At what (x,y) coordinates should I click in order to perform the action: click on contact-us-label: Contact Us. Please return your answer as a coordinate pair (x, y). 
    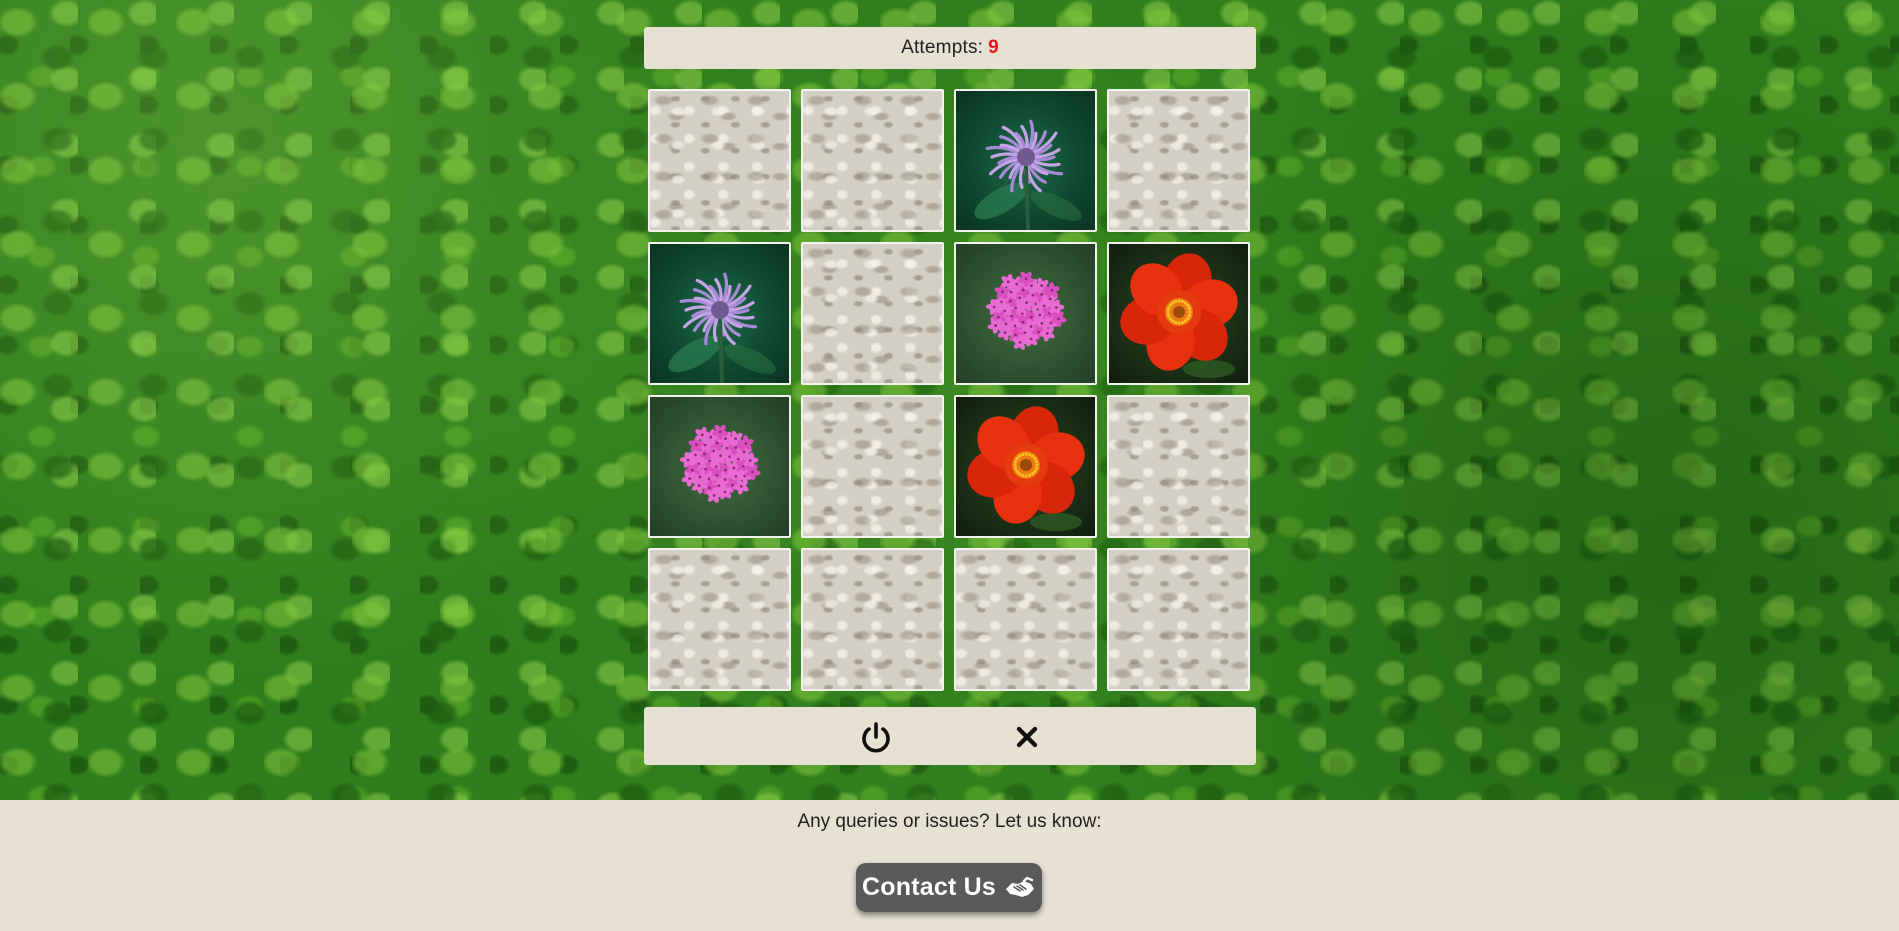
    Looking at the image, I should click on (929, 887).